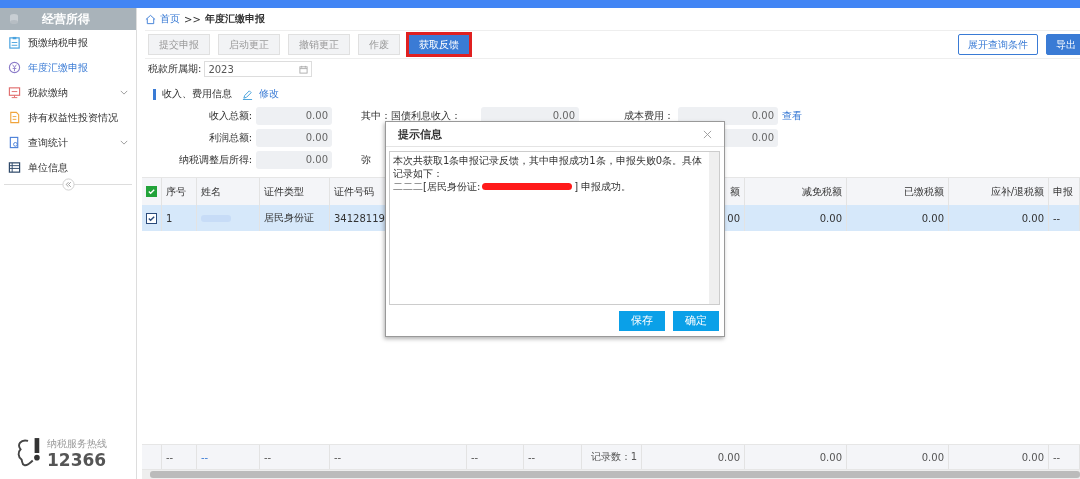  What do you see at coordinates (68, 92) in the screenshot?
I see `sidebar-item: 税款缴纳` at bounding box center [68, 92].